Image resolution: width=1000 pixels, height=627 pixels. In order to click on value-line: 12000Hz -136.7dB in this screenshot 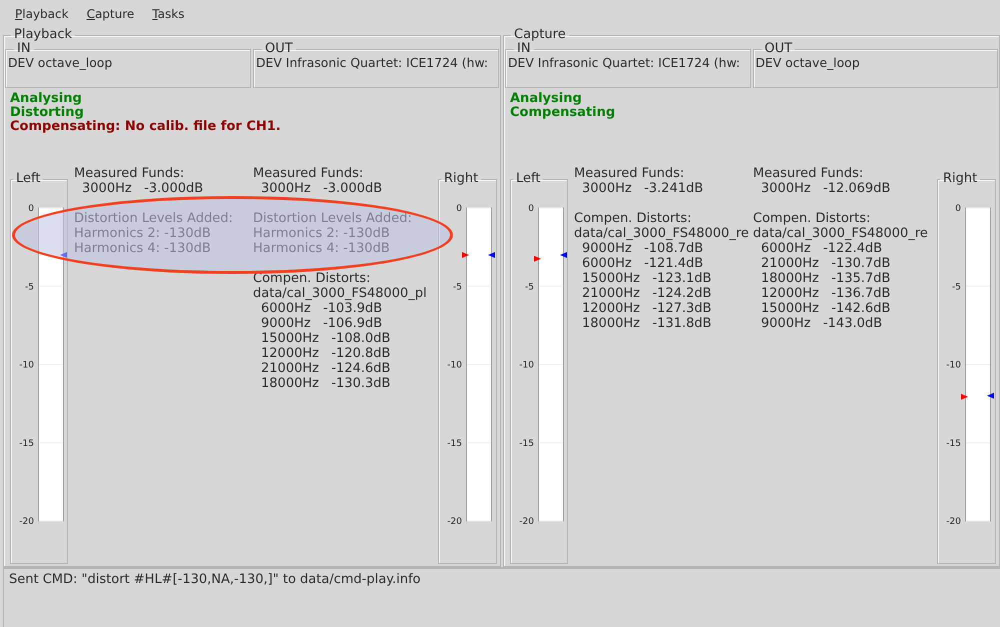, I will do `click(826, 293)`.